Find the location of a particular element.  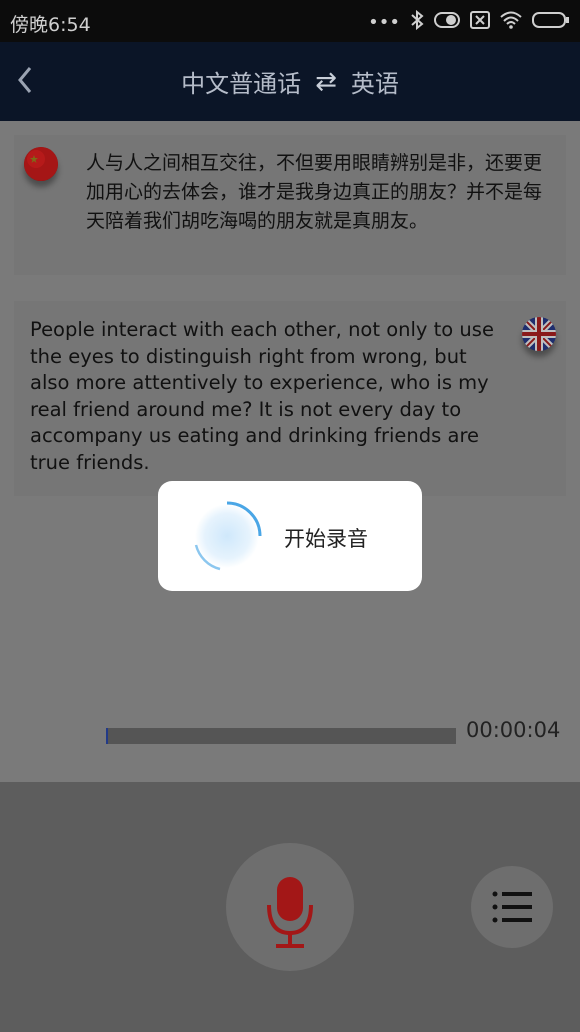

sim-off-icon is located at coordinates (480, 22).